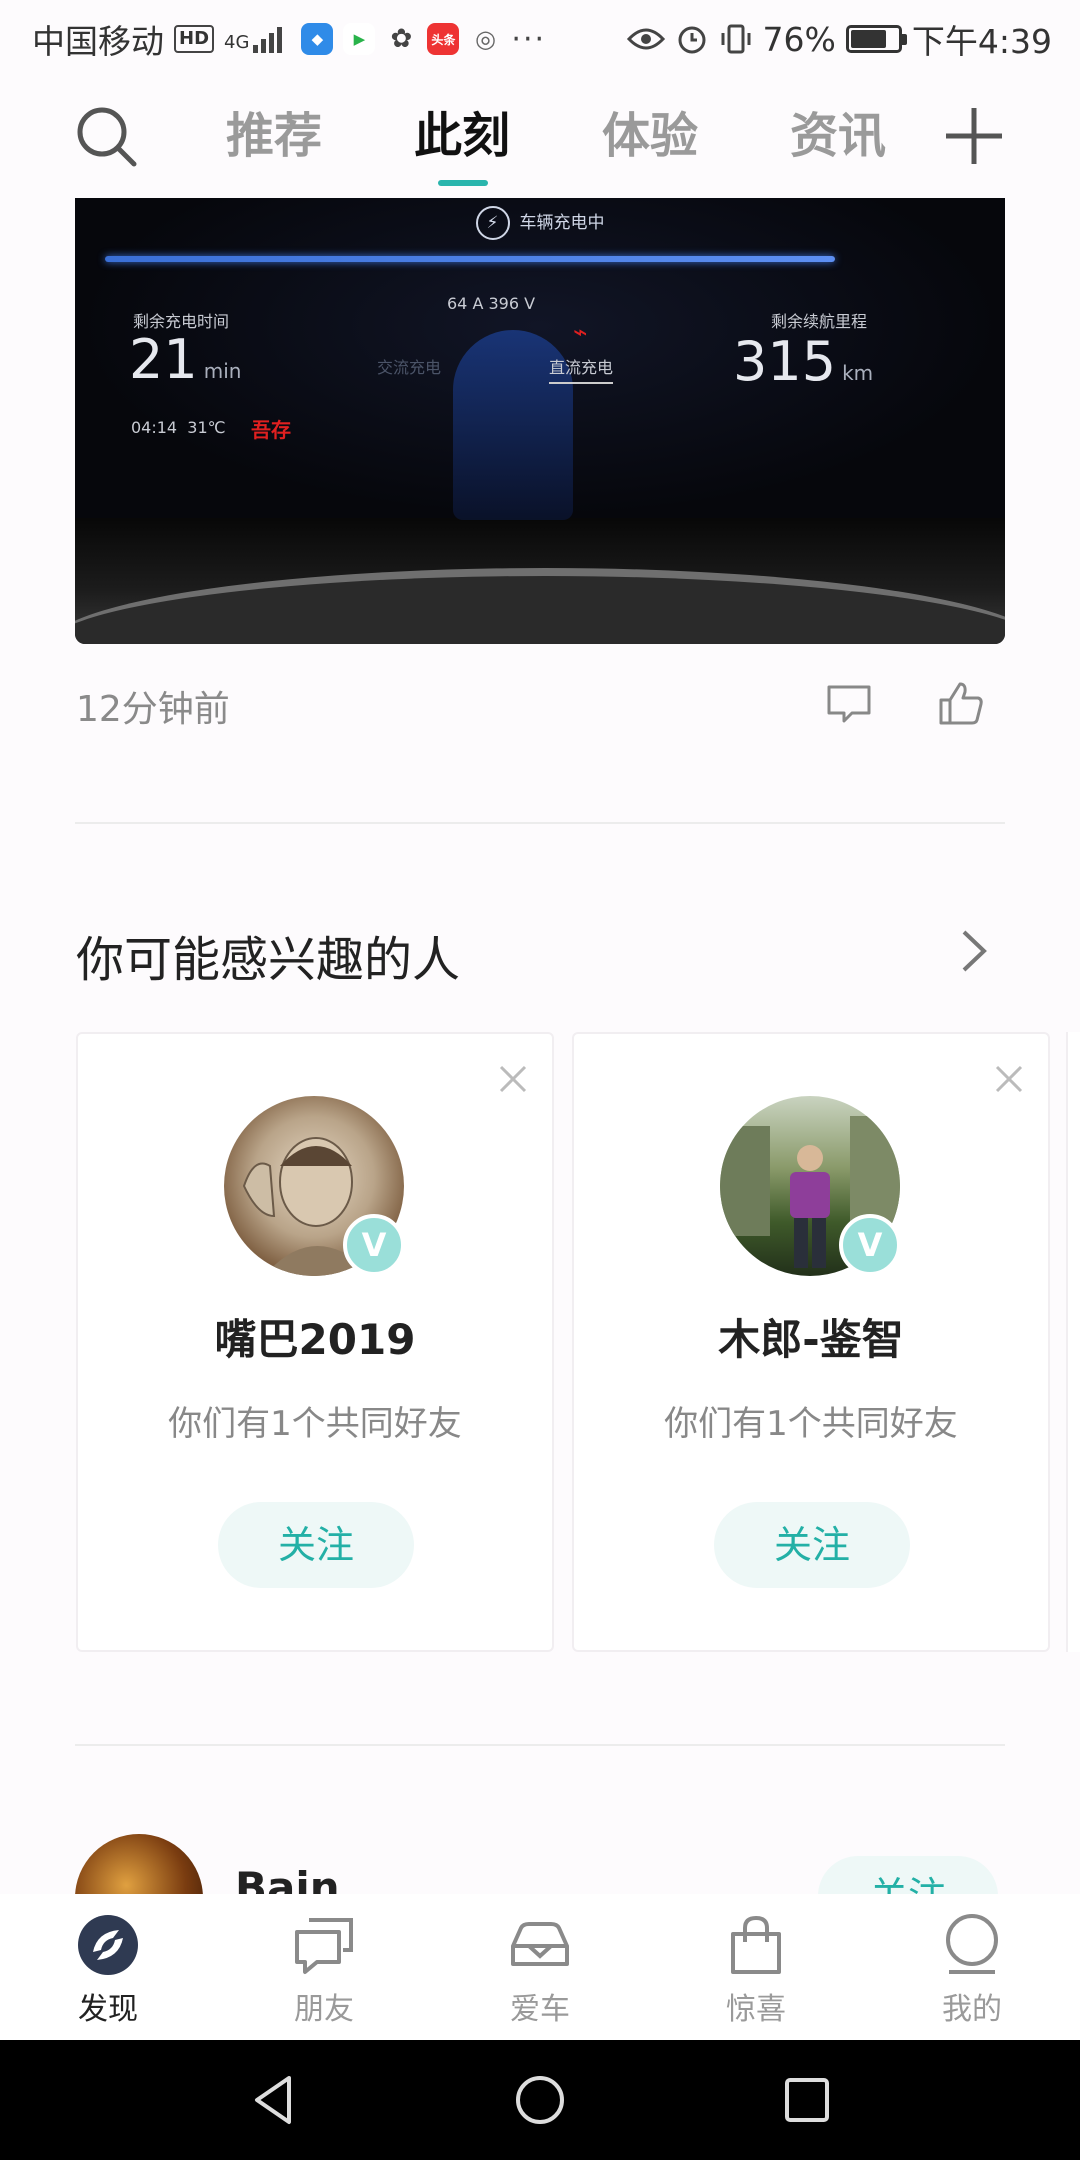  What do you see at coordinates (268, 960) in the screenshot?
I see `people-section-title: 你可能感兴趣的人` at bounding box center [268, 960].